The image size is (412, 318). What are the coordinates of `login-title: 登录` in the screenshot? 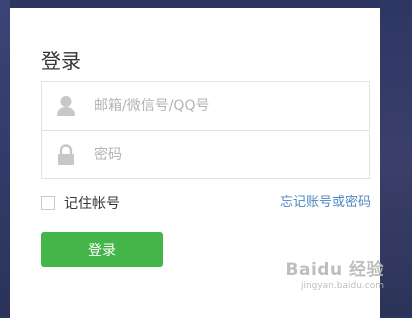 It's located at (61, 61).